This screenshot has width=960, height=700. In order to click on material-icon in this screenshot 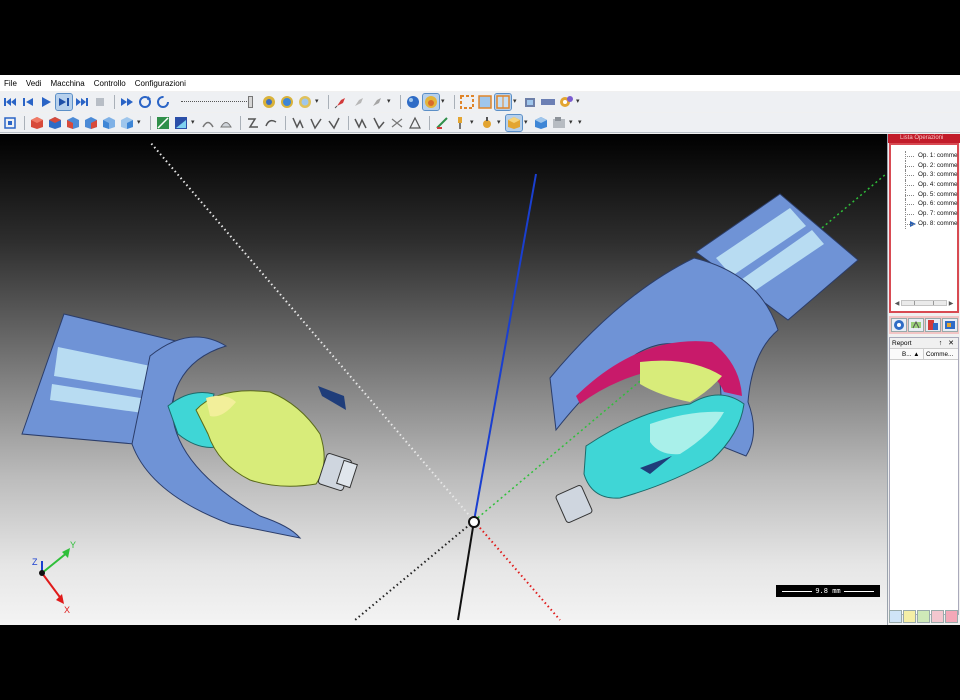, I will do `click(431, 102)`.